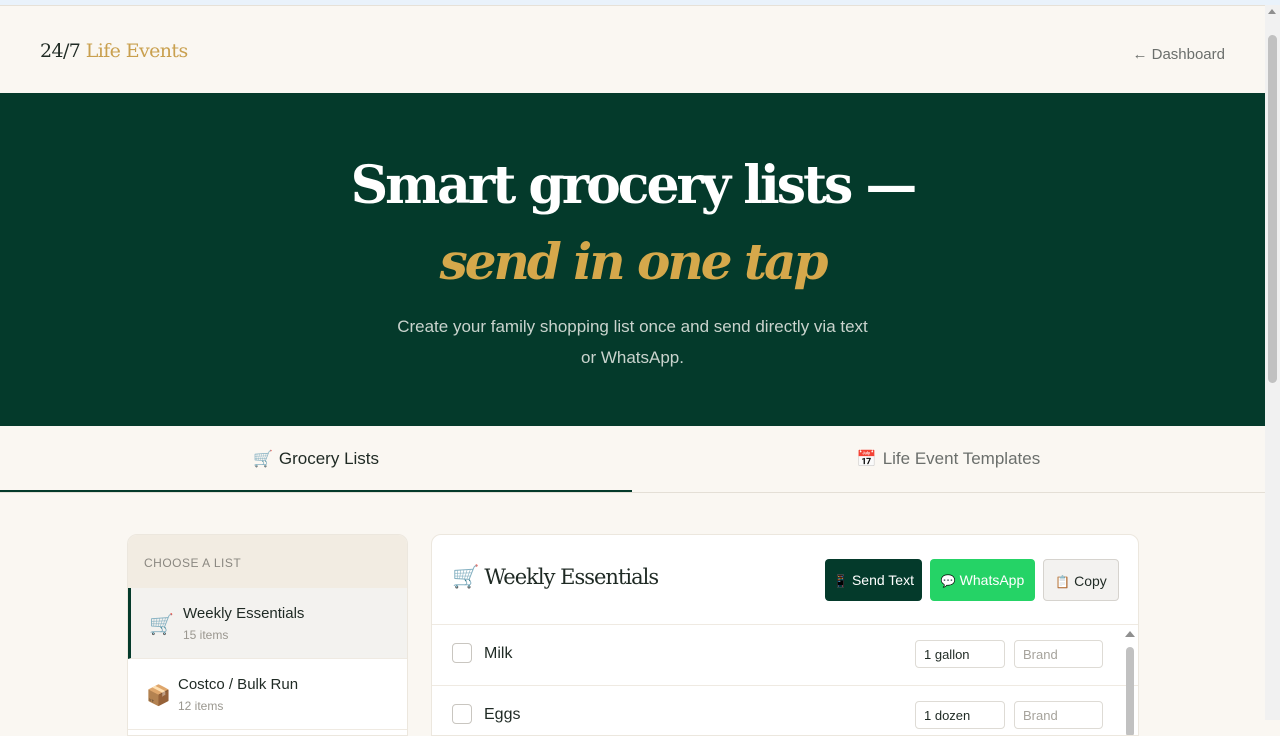 The height and width of the screenshot is (736, 1280). What do you see at coordinates (267, 623) in the screenshot?
I see `sidebar-item-weekly-essentials: 🛒 Weekly Essentials 15 items` at bounding box center [267, 623].